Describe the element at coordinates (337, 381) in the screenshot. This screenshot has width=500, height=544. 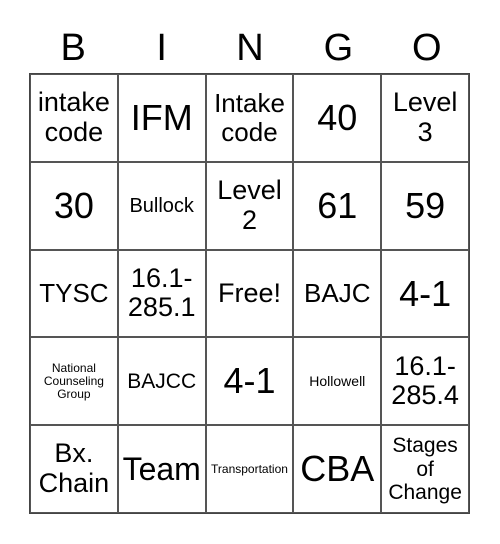
I see `bingo-cell: Hollowell` at that location.